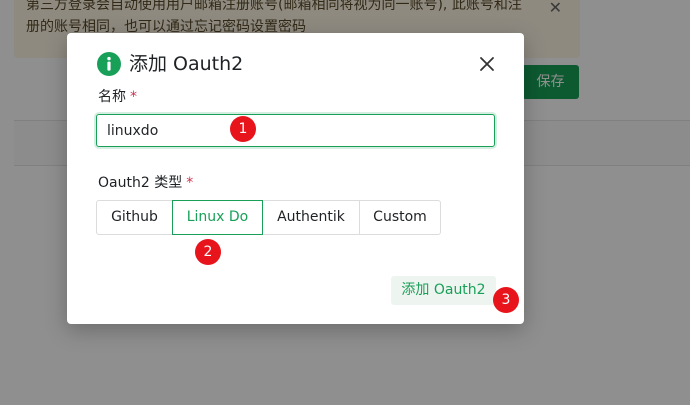 This screenshot has width=690, height=405. What do you see at coordinates (295, 65) in the screenshot?
I see `dialog-header: 添加 Oauth2` at bounding box center [295, 65].